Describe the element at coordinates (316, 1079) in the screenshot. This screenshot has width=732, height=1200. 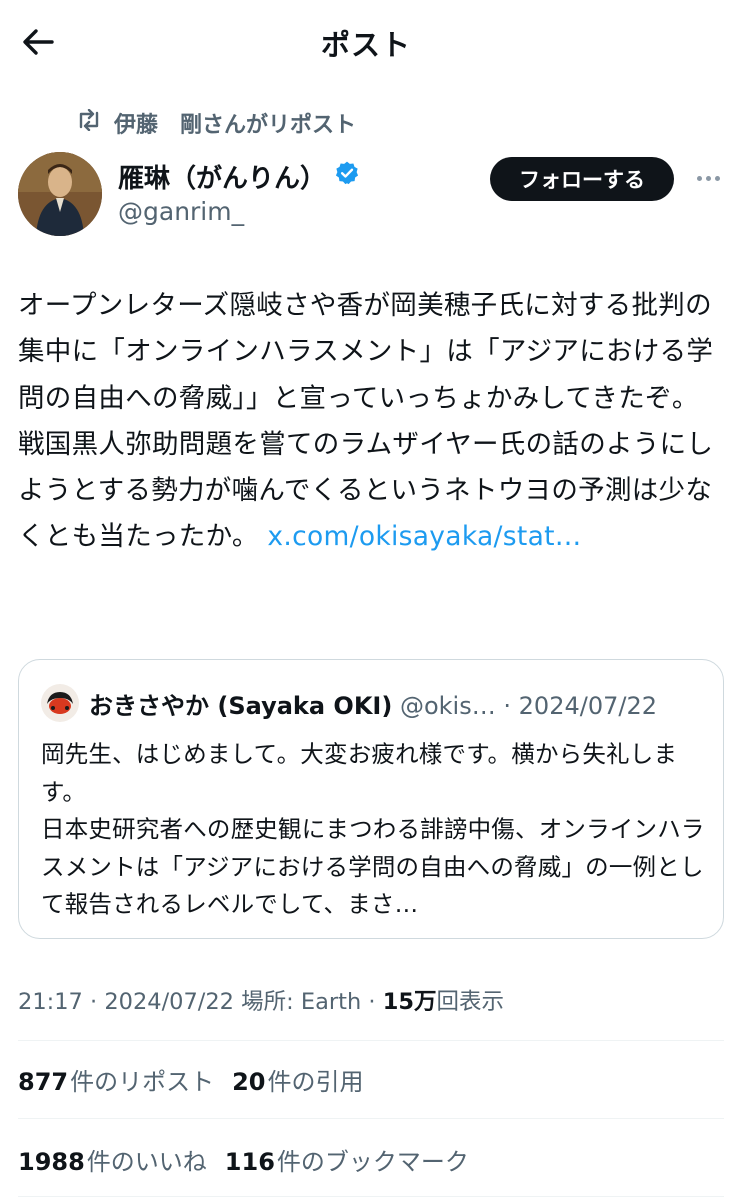
I see `quotes-label: 件の引用` at that location.